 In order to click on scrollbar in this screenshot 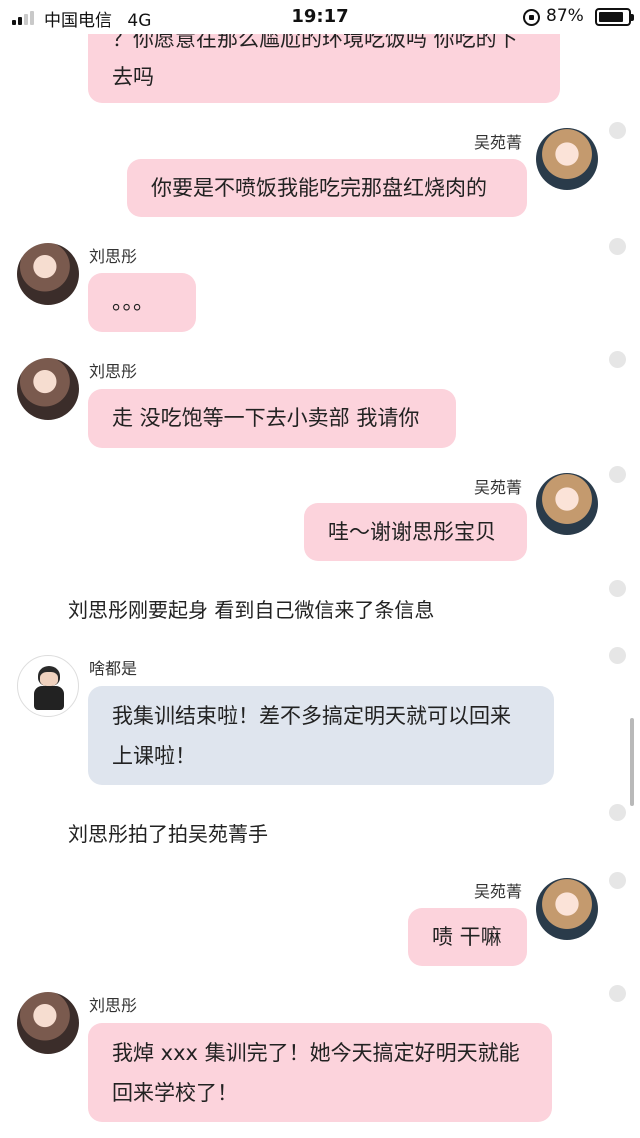, I will do `click(632, 762)`.